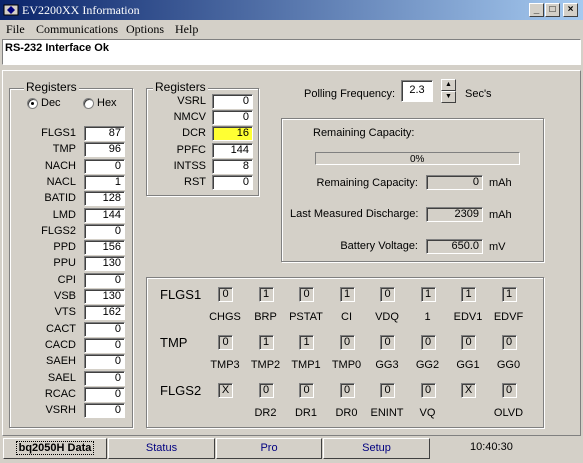 Image resolution: width=583 pixels, height=463 pixels. I want to click on register-label: FLGS2, so click(58, 230).